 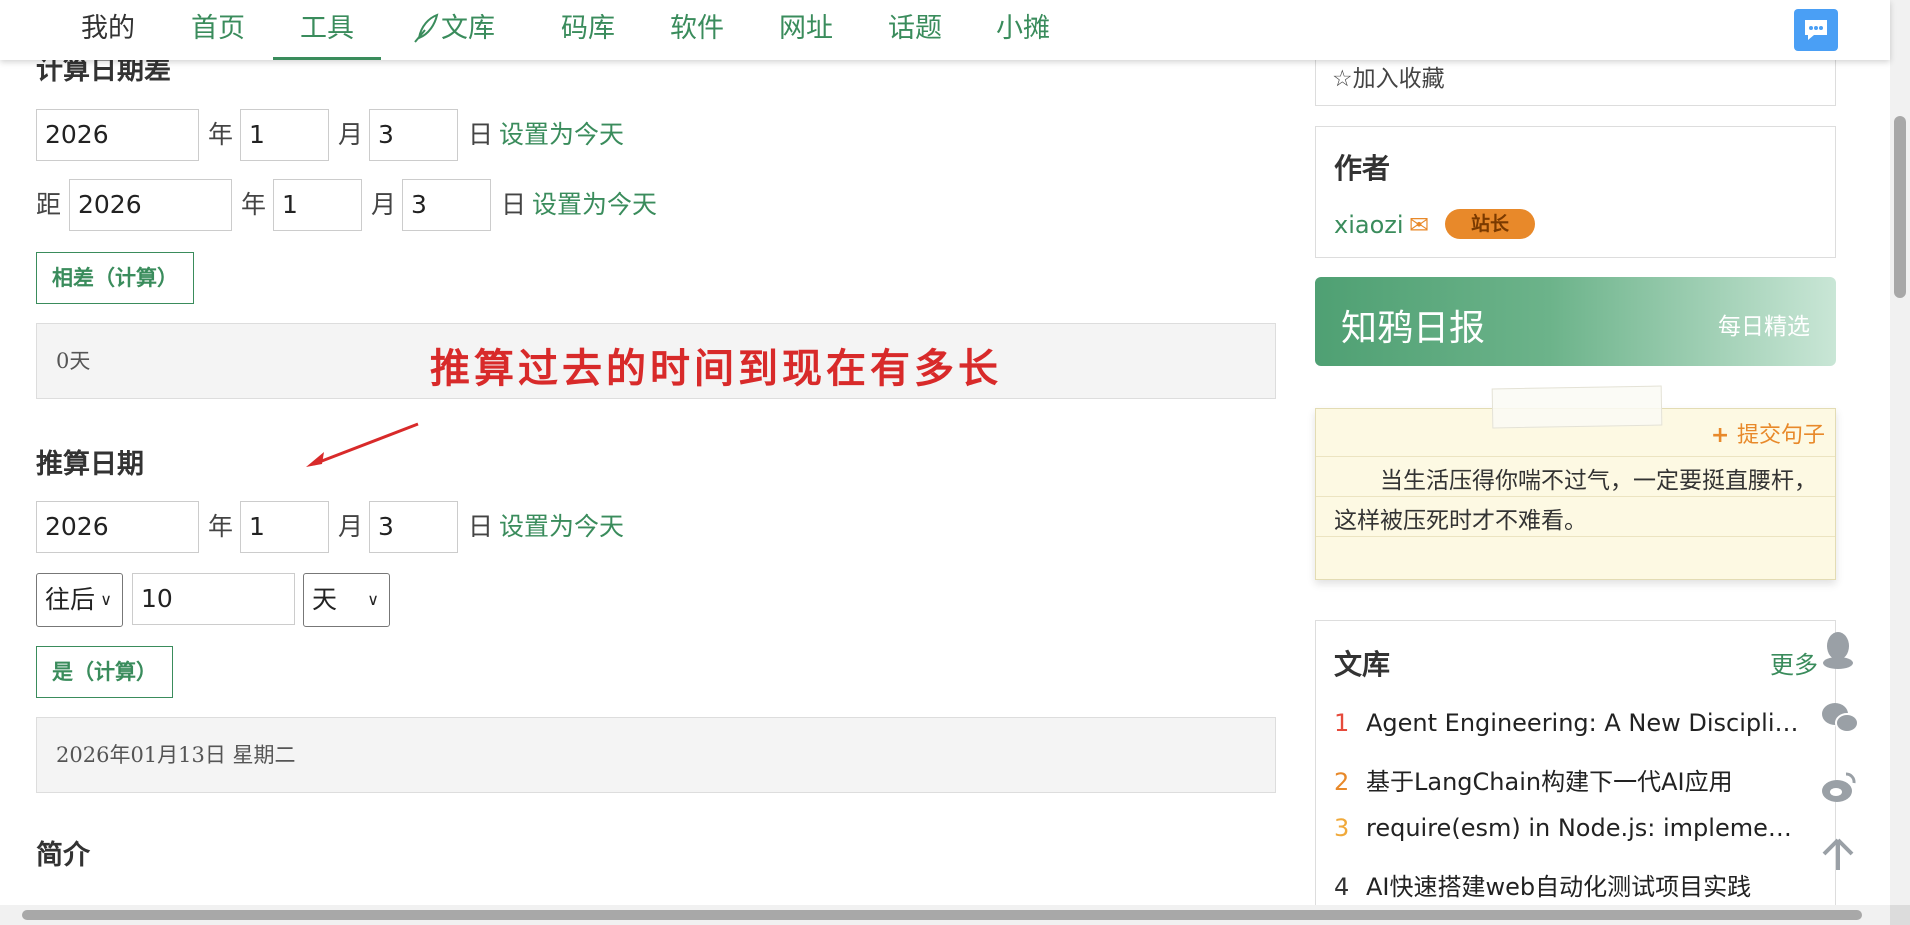 What do you see at coordinates (73, 361) in the screenshot?
I see `diff-result-text: 0天` at bounding box center [73, 361].